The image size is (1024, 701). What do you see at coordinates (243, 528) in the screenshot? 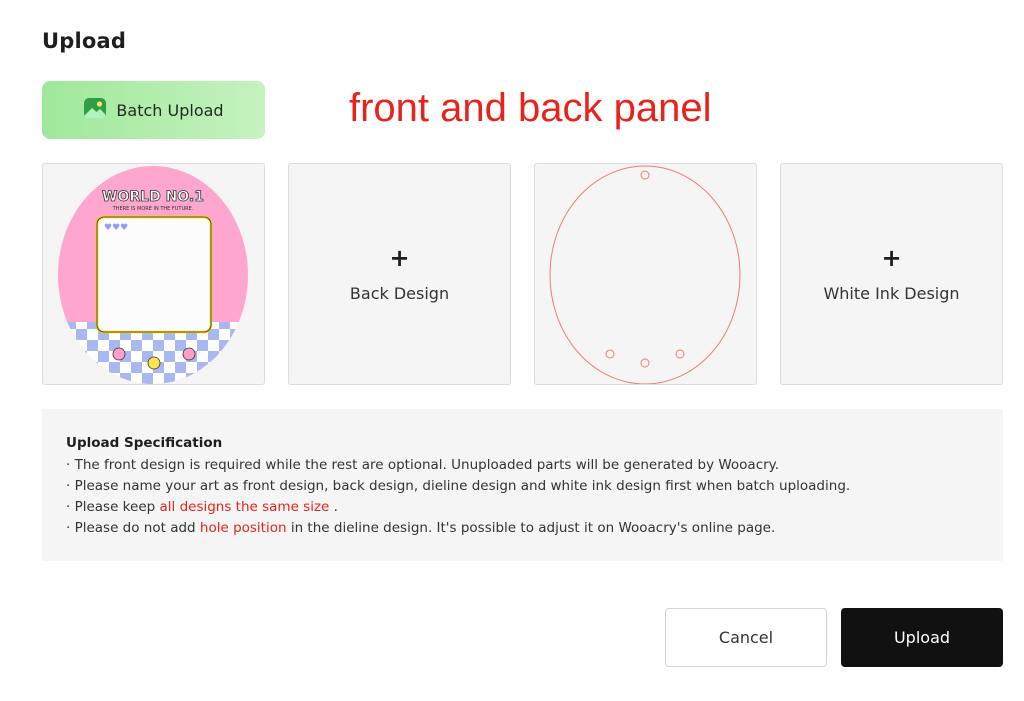
I see `spec-line-4-highlight: hole position` at bounding box center [243, 528].